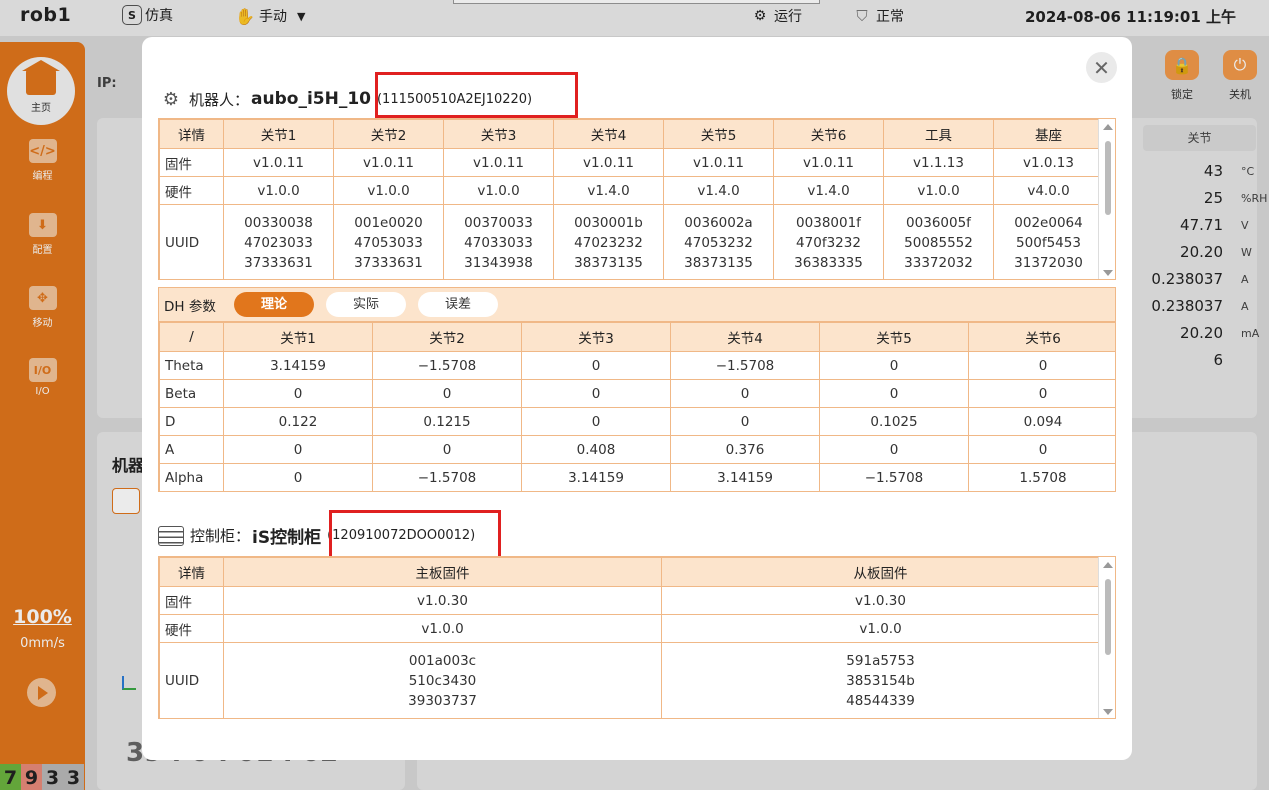  Describe the element at coordinates (191, 477) in the screenshot. I see `row-label: Alpha` at that location.